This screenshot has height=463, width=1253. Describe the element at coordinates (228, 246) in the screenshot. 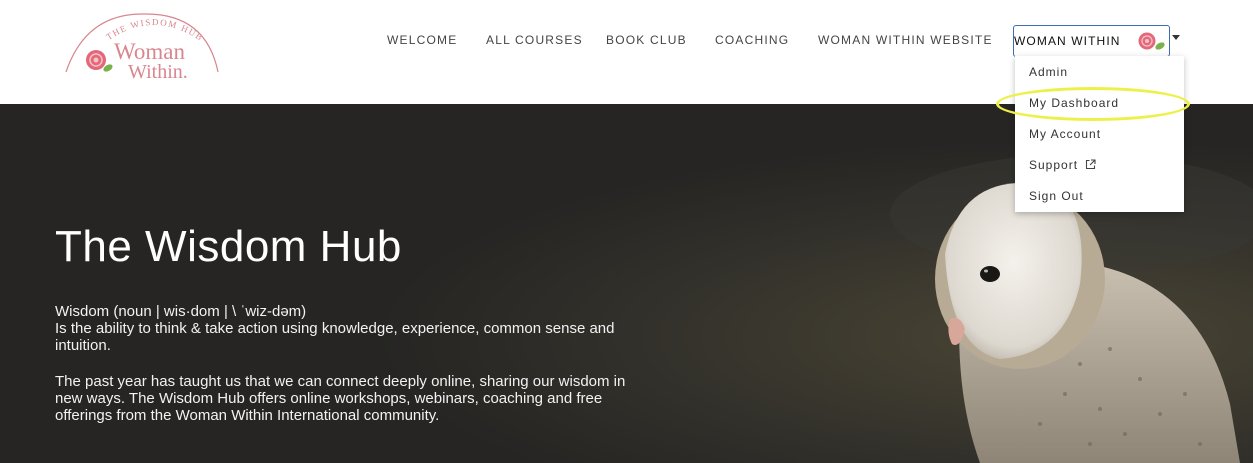

I see `page-title: The Wisdom Hub` at that location.